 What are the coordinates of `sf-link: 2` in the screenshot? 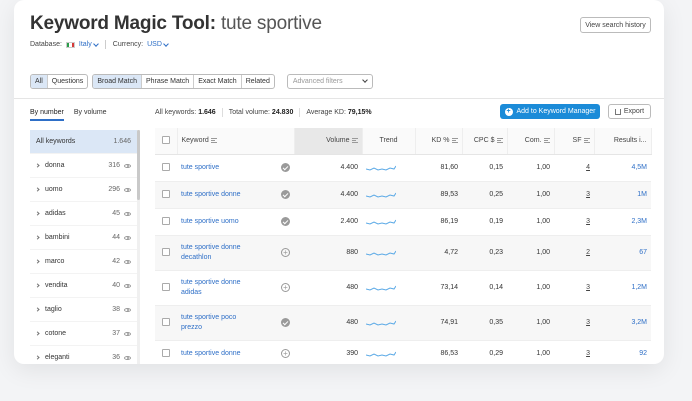 It's located at (588, 252).